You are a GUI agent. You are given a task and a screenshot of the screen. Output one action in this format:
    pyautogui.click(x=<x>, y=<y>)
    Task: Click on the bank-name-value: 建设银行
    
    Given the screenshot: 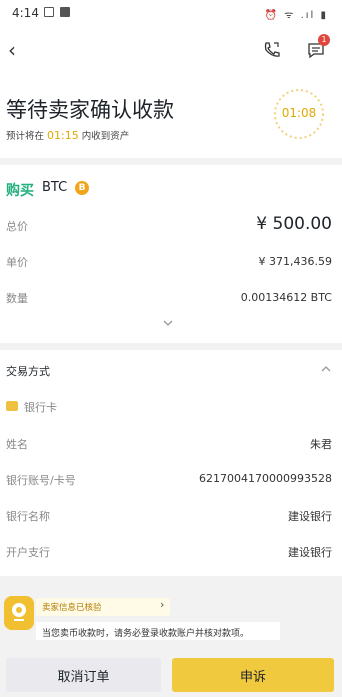 What is the action you would take?
    pyautogui.click(x=310, y=516)
    